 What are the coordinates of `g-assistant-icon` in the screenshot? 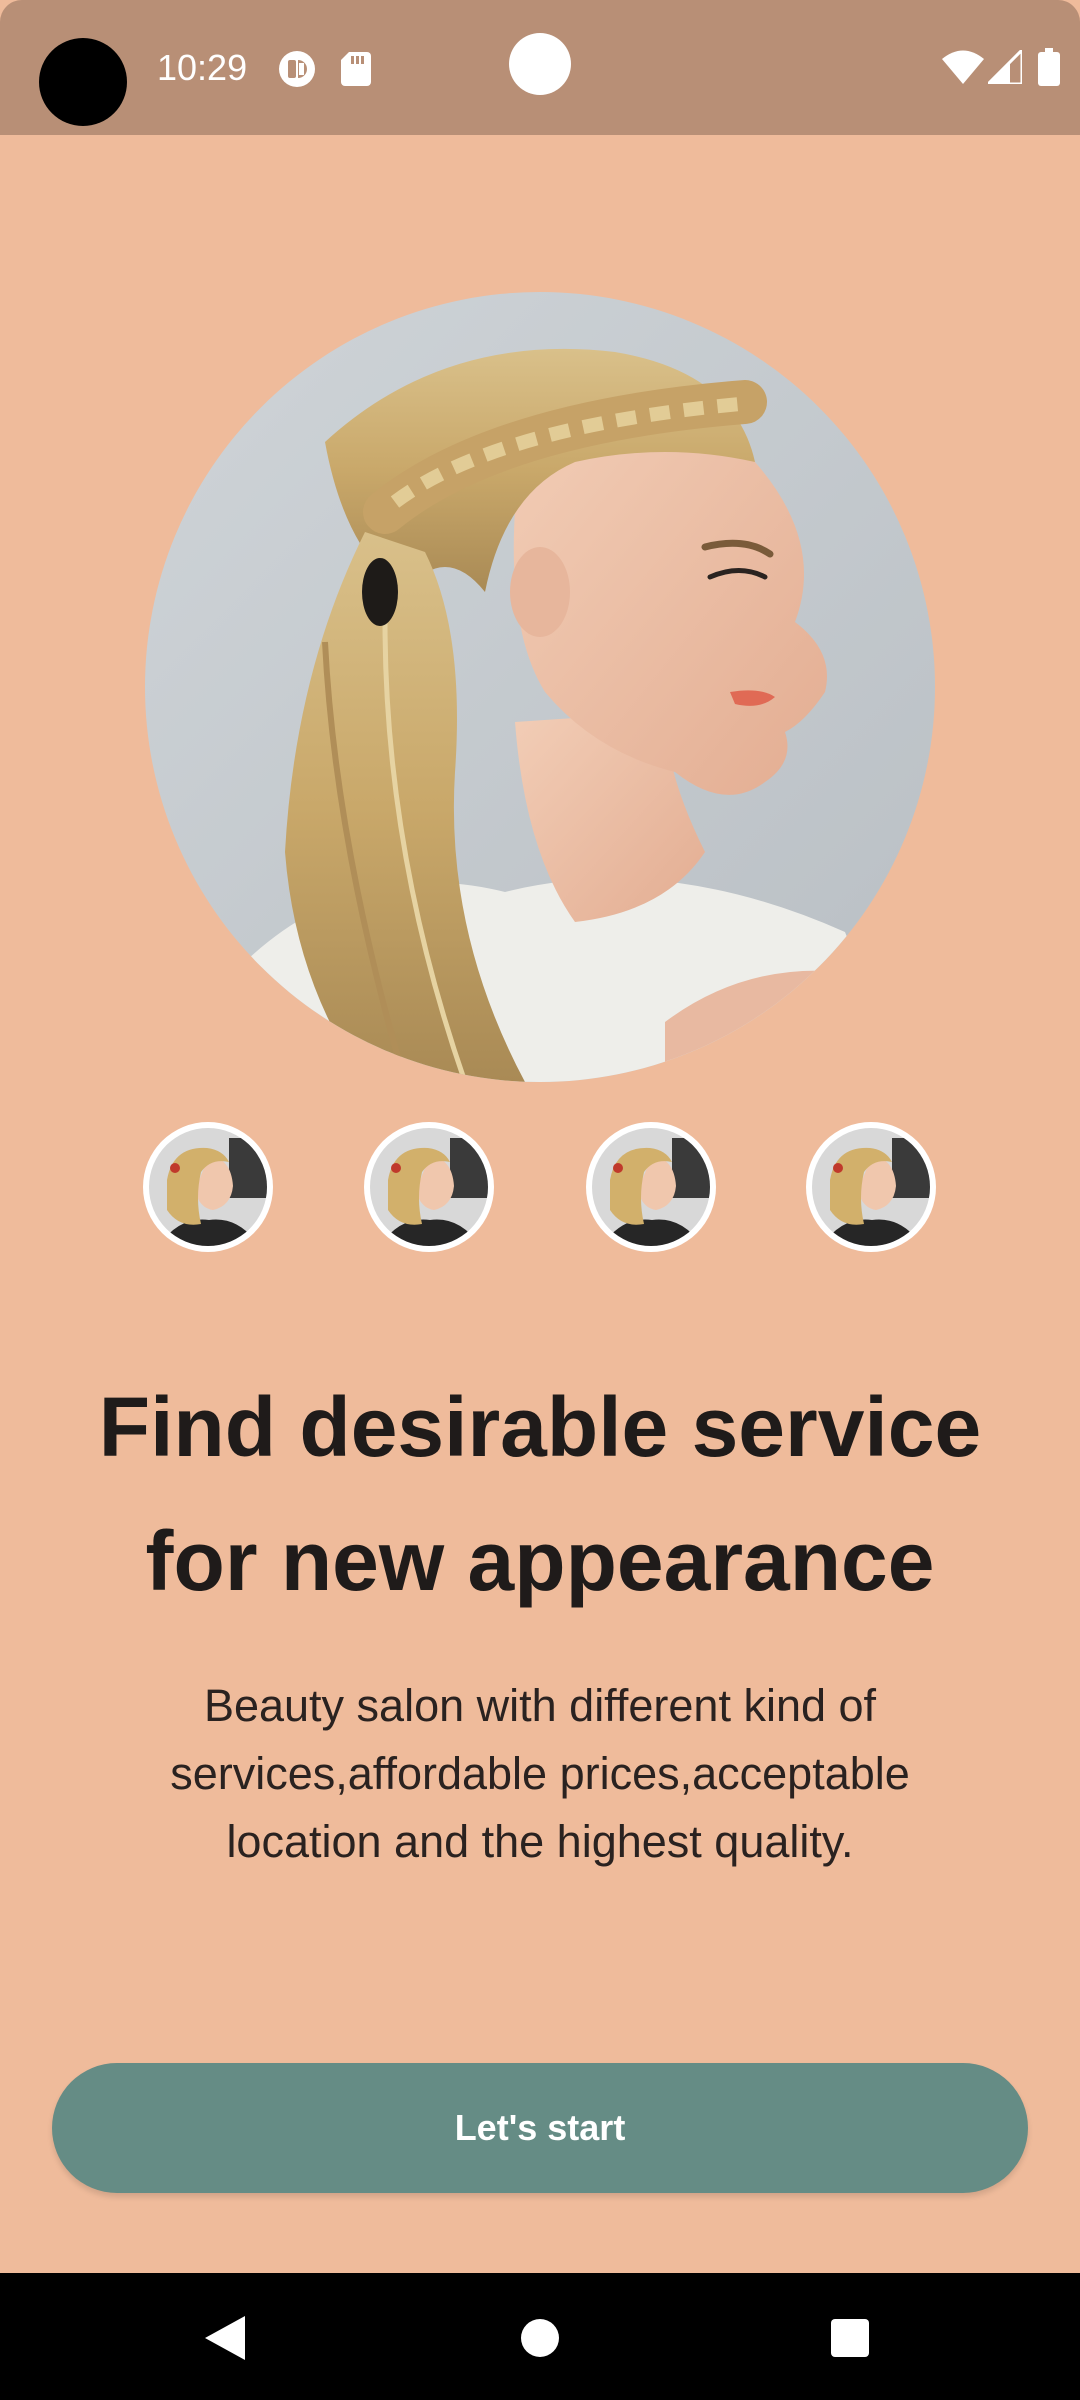 It's located at (297, 69).